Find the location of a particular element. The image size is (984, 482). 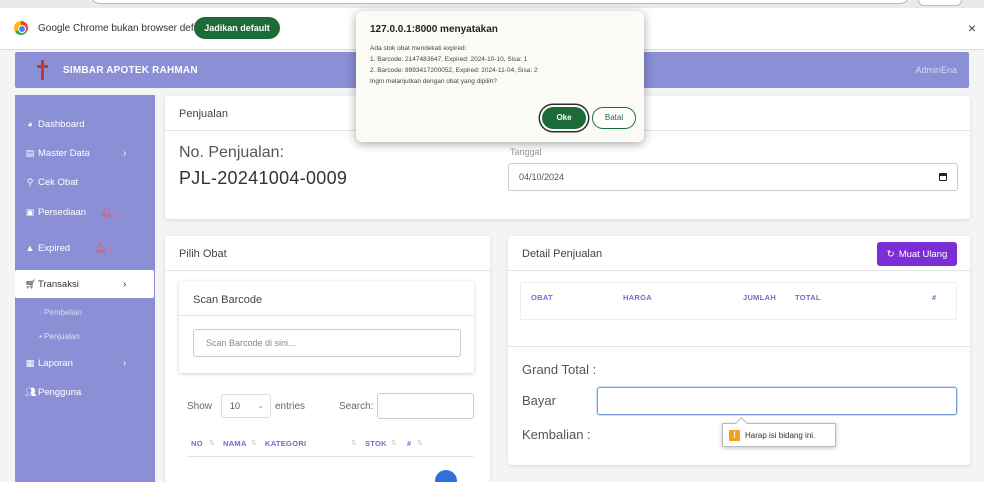

browser-tabstrip is located at coordinates (492, 4).